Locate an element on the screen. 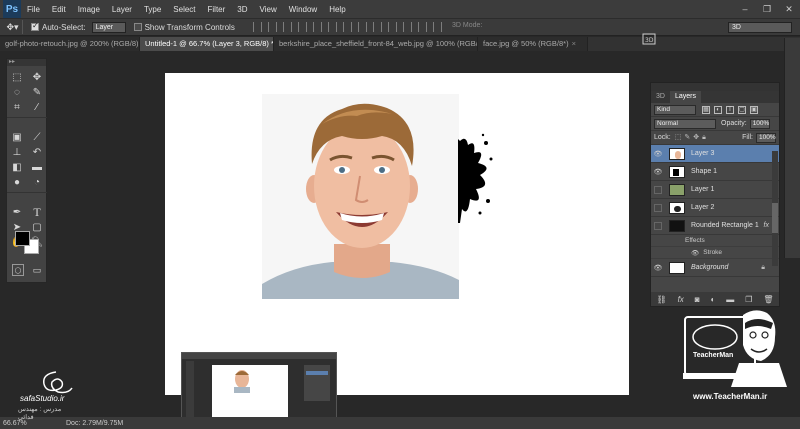  adjustment-filter-icon: ◐ is located at coordinates (718, 109).